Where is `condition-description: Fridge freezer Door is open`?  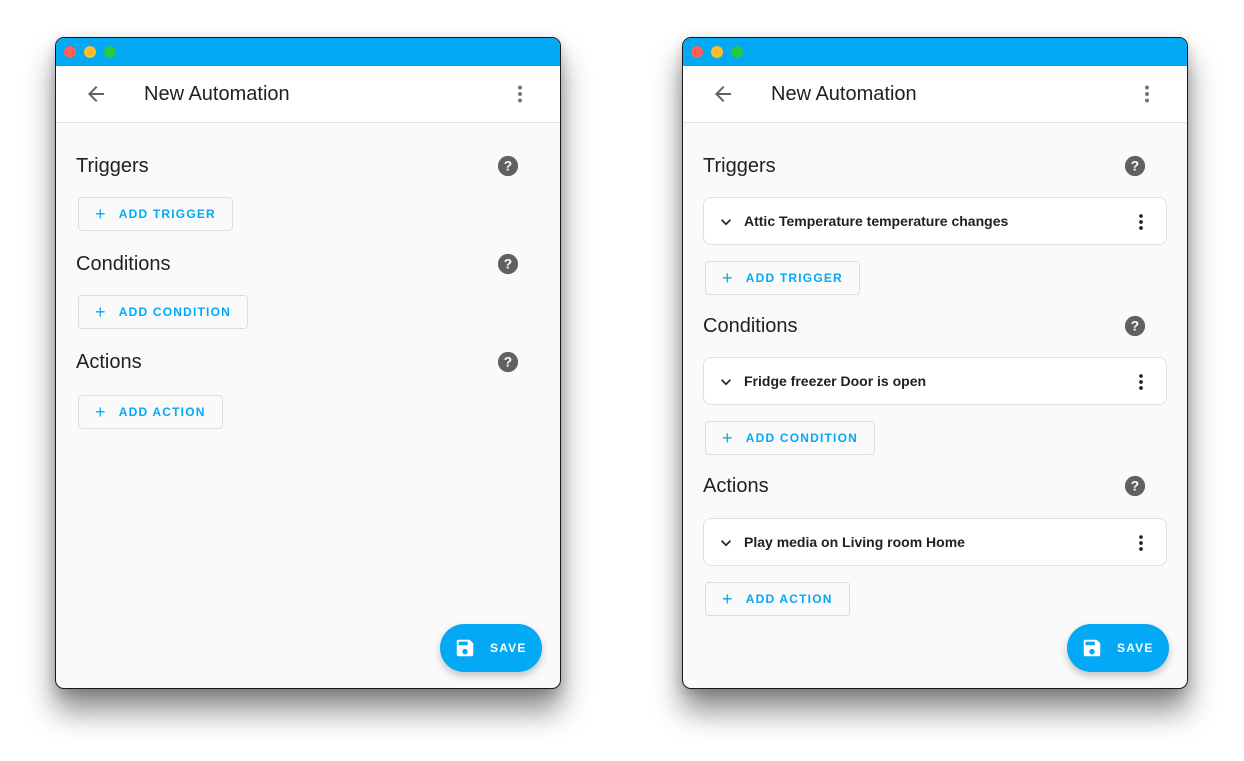 condition-description: Fridge freezer Door is open is located at coordinates (835, 381).